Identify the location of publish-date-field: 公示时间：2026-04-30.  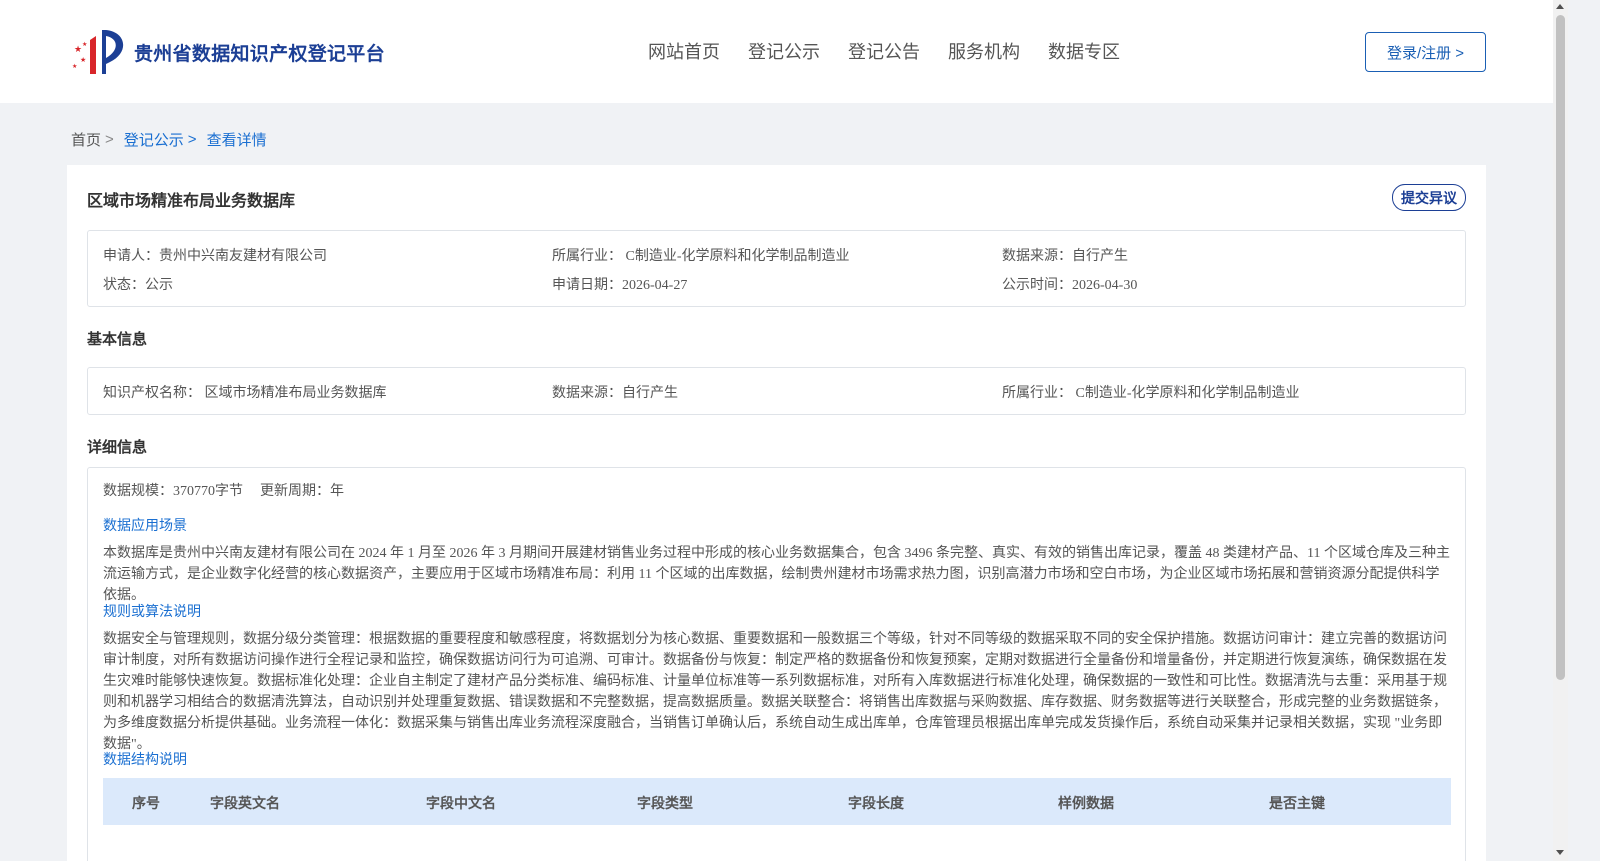
(1070, 285).